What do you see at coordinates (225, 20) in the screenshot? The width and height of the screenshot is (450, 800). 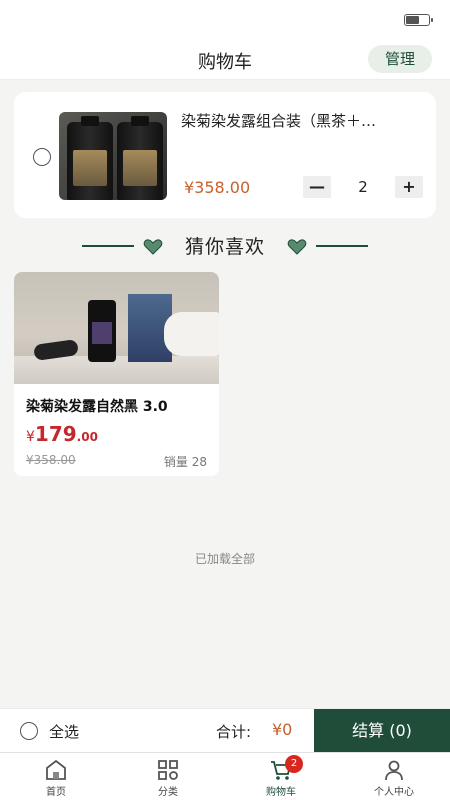 I see `status-bar` at bounding box center [225, 20].